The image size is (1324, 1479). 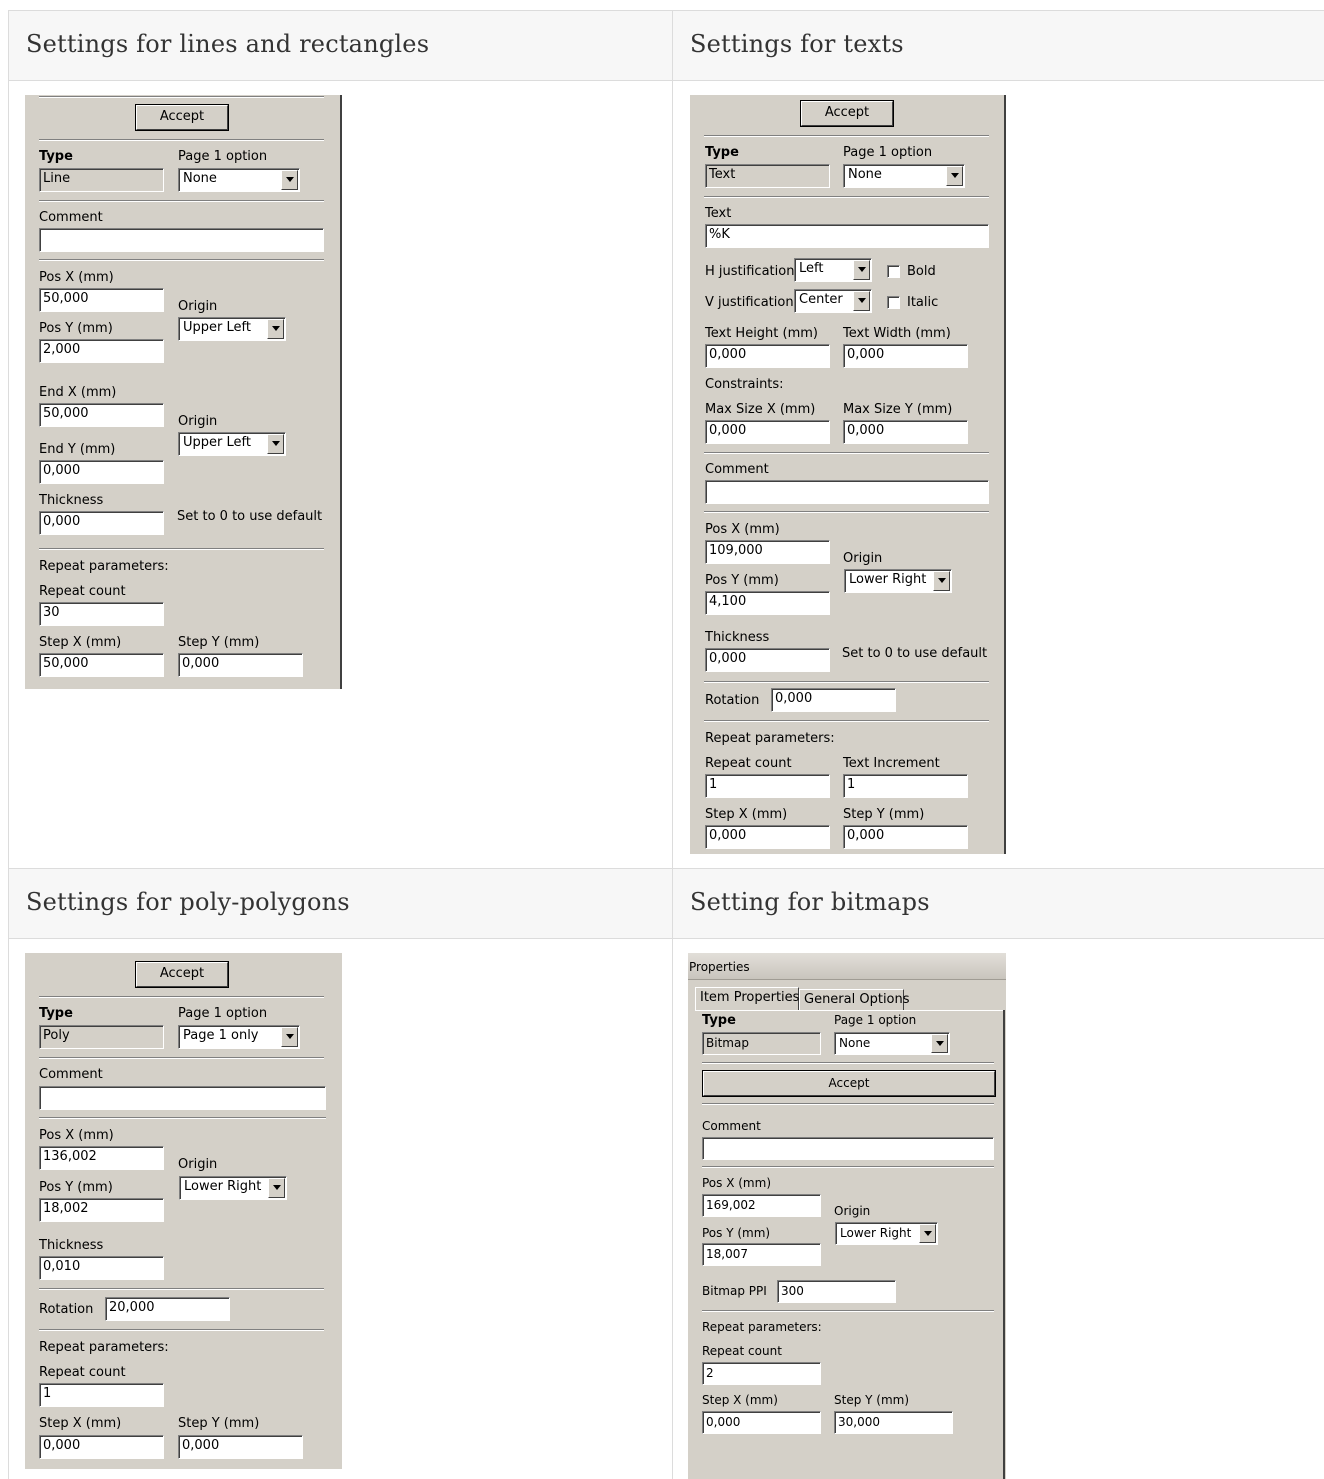 What do you see at coordinates (847, 236) in the screenshot?
I see `text-field: %K` at bounding box center [847, 236].